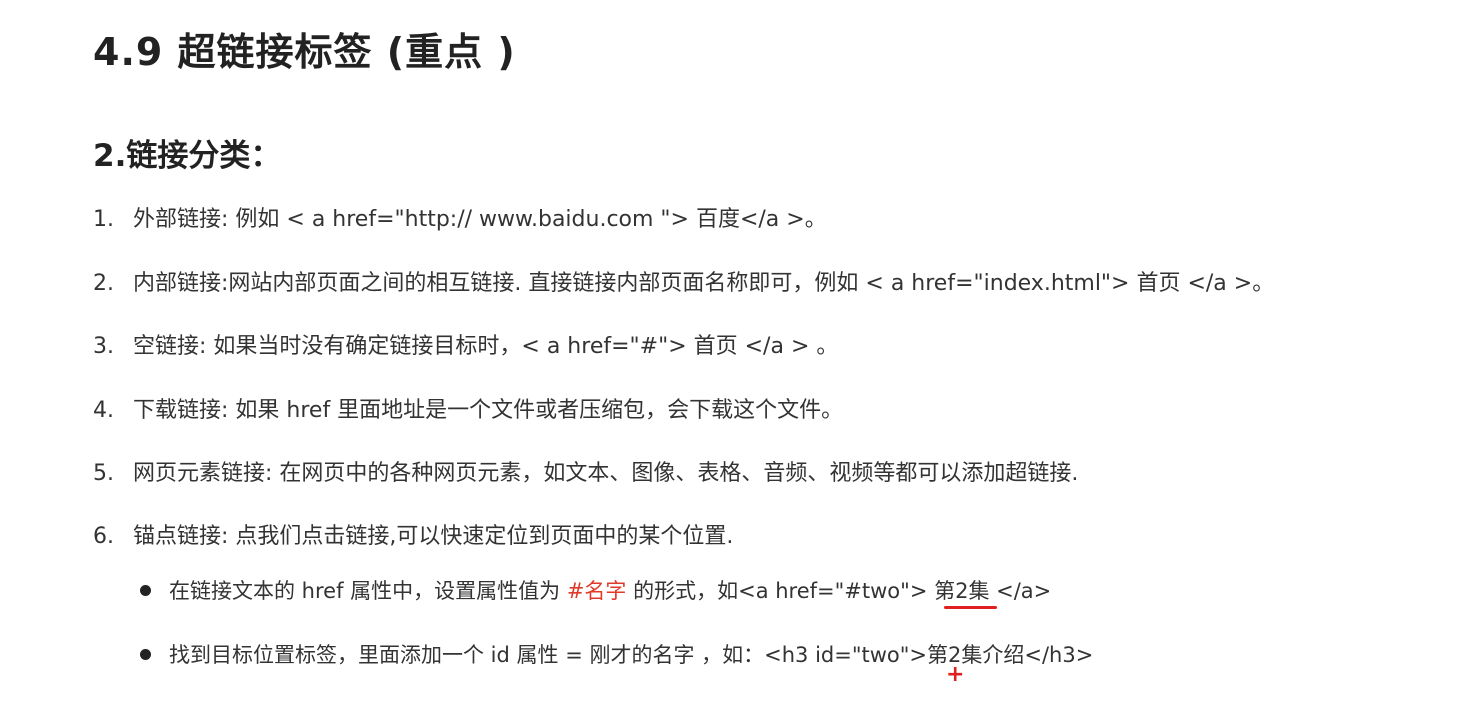 The width and height of the screenshot is (1476, 713). I want to click on section-title: 2.链接分类：, so click(187, 156).